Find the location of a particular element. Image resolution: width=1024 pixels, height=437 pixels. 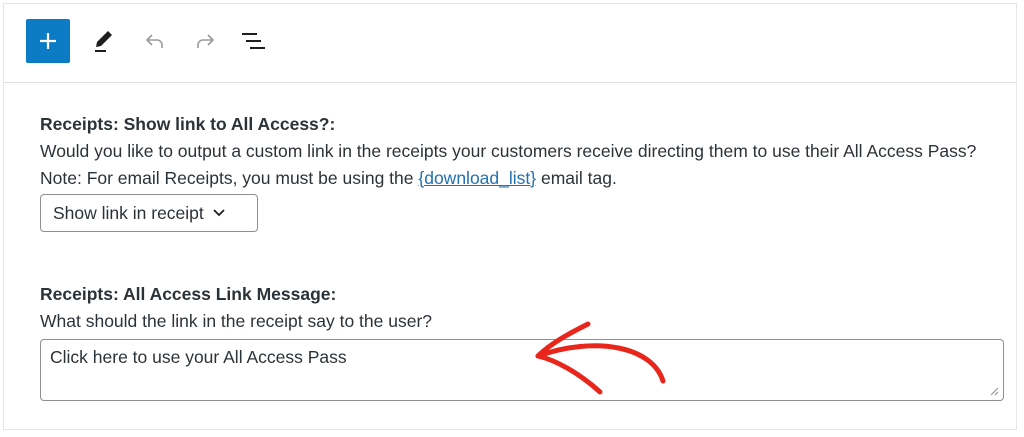

pencil-icon is located at coordinates (103, 41).